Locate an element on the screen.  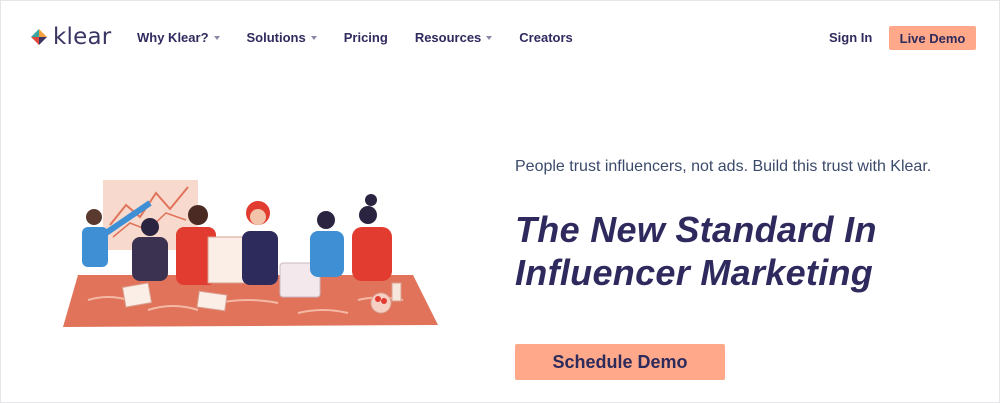
nav-solutions: Solutions is located at coordinates (282, 37).